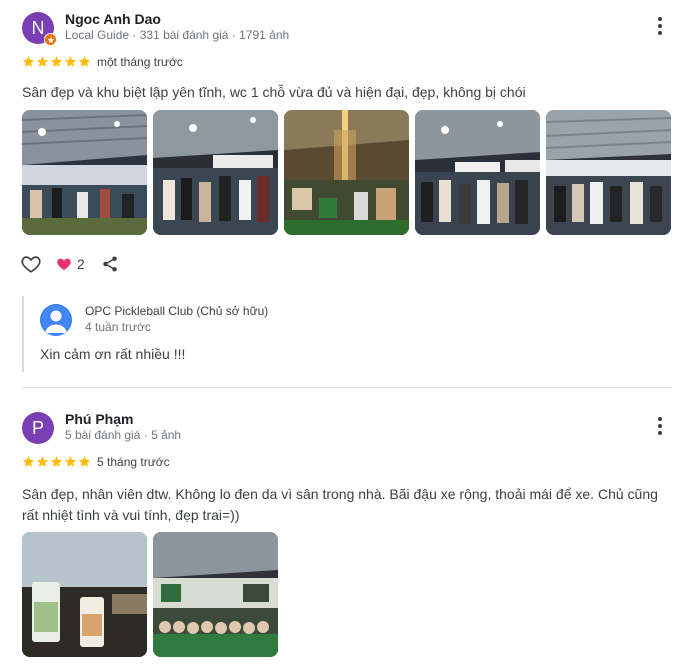 The height and width of the screenshot is (664, 681). Describe the element at coordinates (81, 264) in the screenshot. I see `like-count: 2` at that location.